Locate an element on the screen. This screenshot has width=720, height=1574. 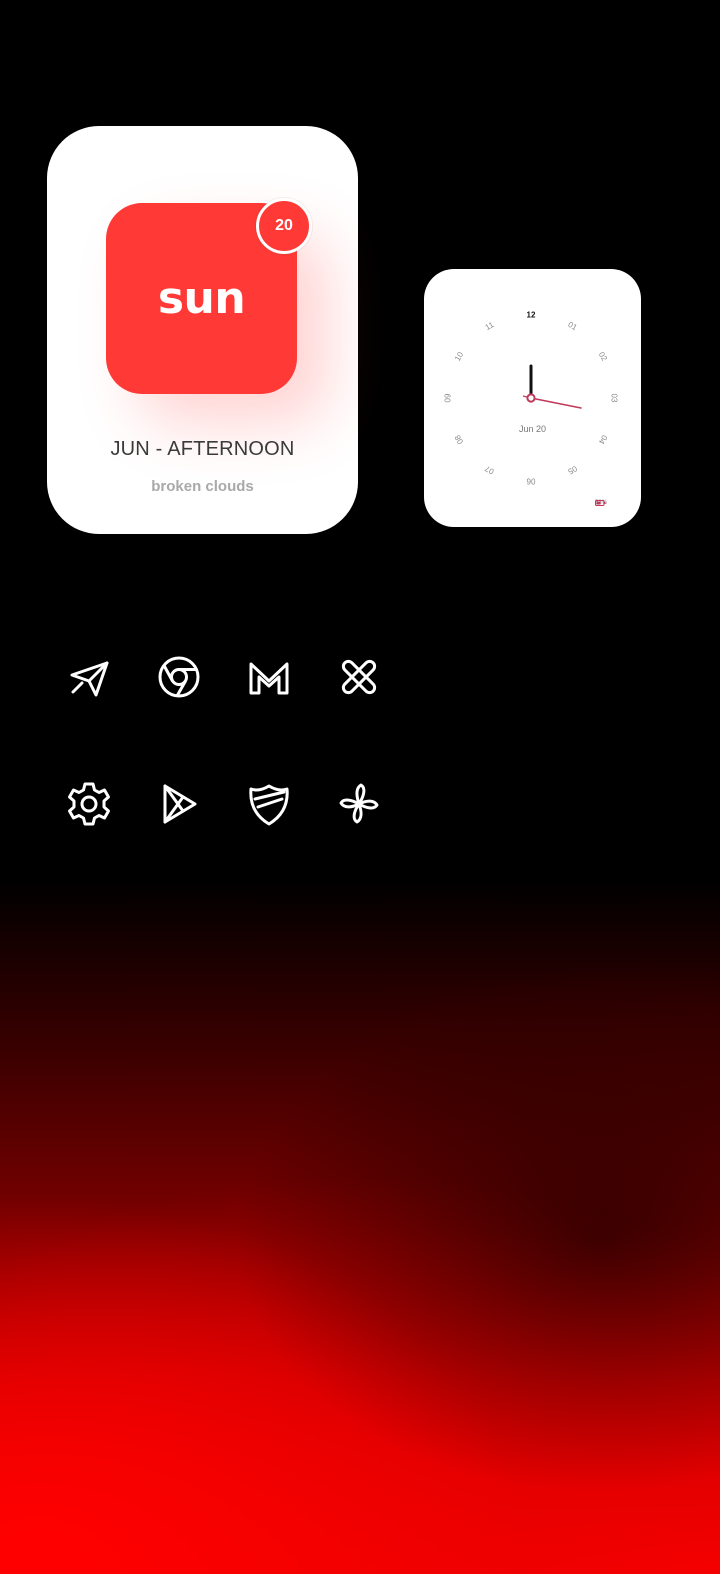
dial-label: 10 is located at coordinates (459, 356).